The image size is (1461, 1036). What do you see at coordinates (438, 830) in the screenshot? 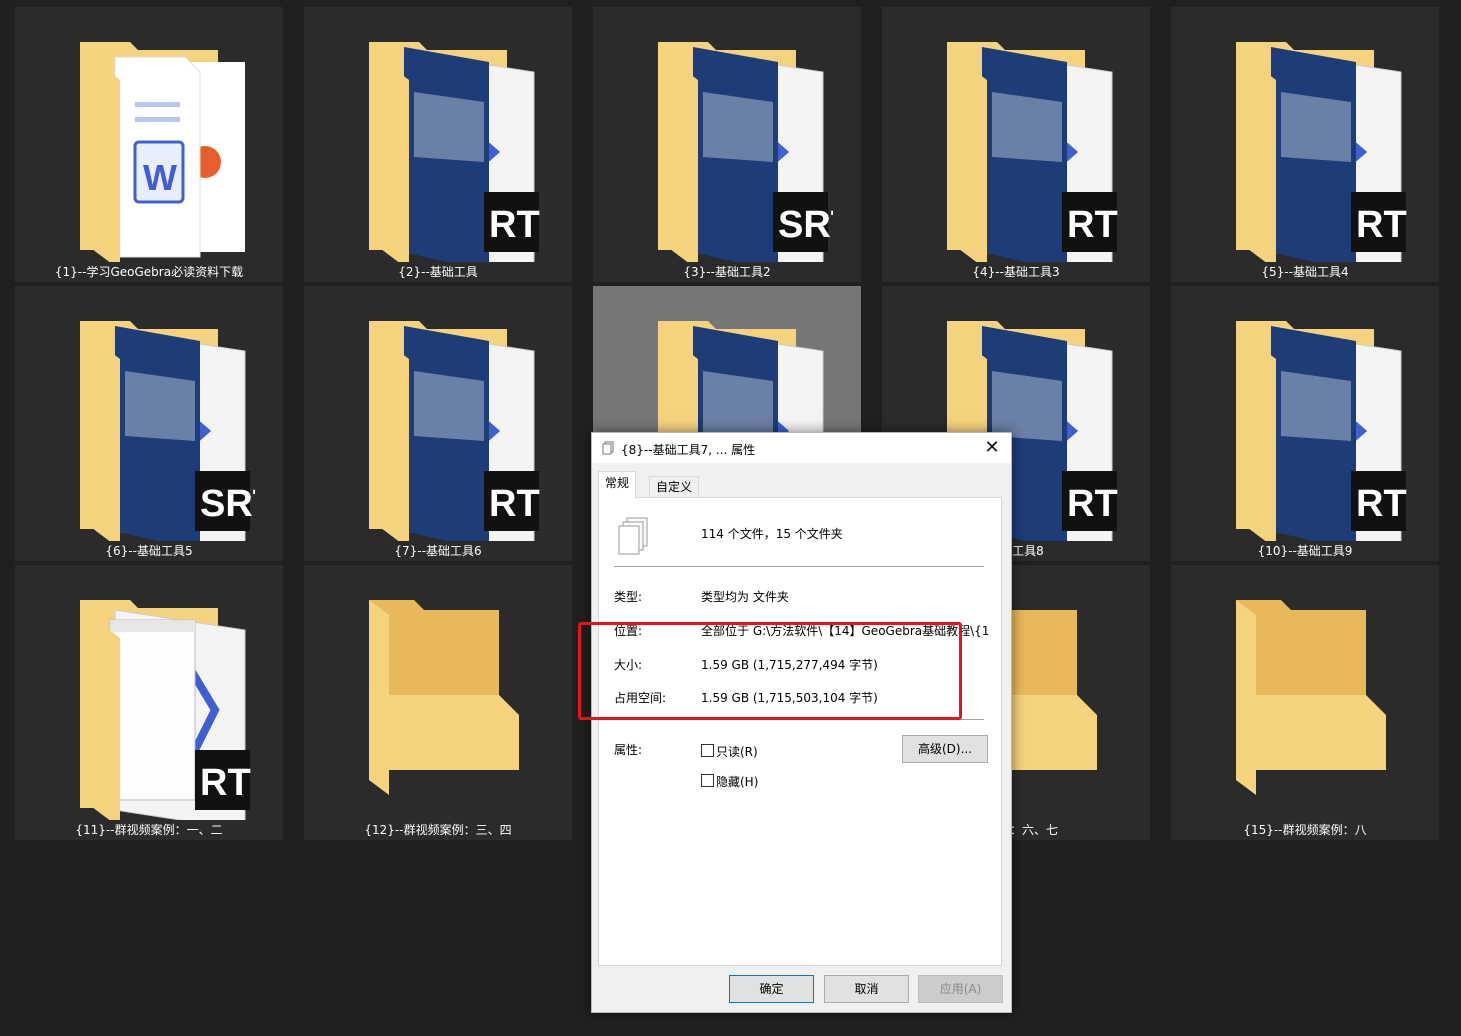
I see `folder-label: {12}--群视频案例：三、四` at bounding box center [438, 830].